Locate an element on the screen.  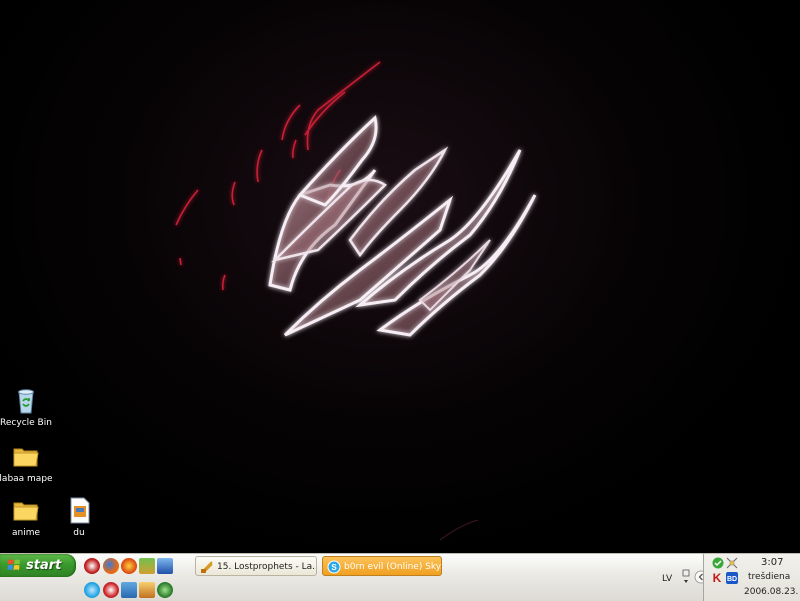
svg-text: BD is located at coordinates (732, 579).